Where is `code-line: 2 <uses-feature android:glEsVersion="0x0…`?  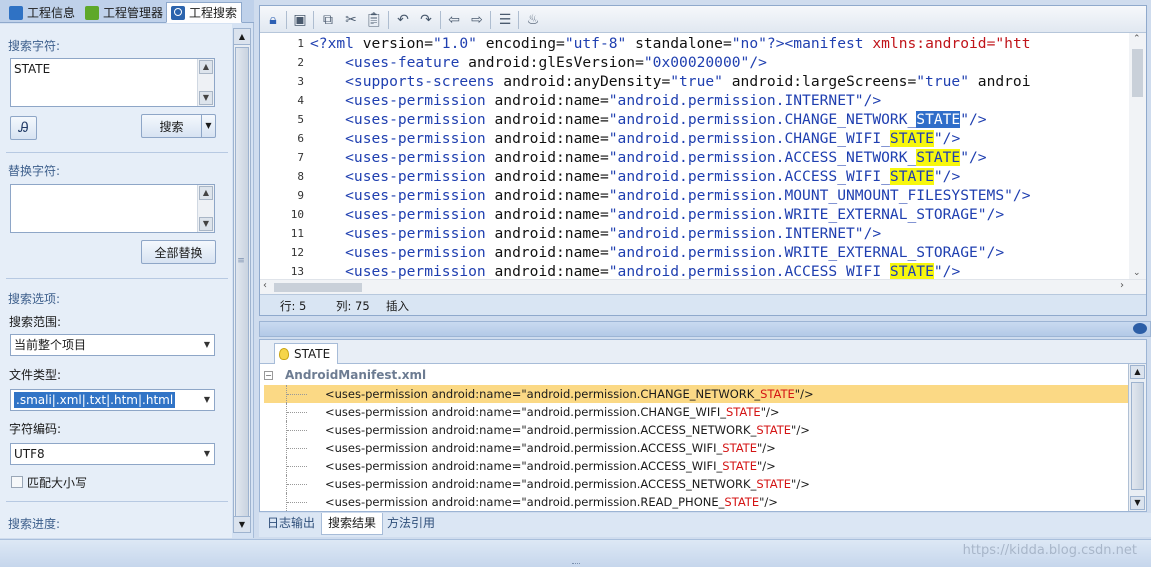 code-line: 2 <uses-feature android:glEsVersion="0x0… is located at coordinates (694, 62).